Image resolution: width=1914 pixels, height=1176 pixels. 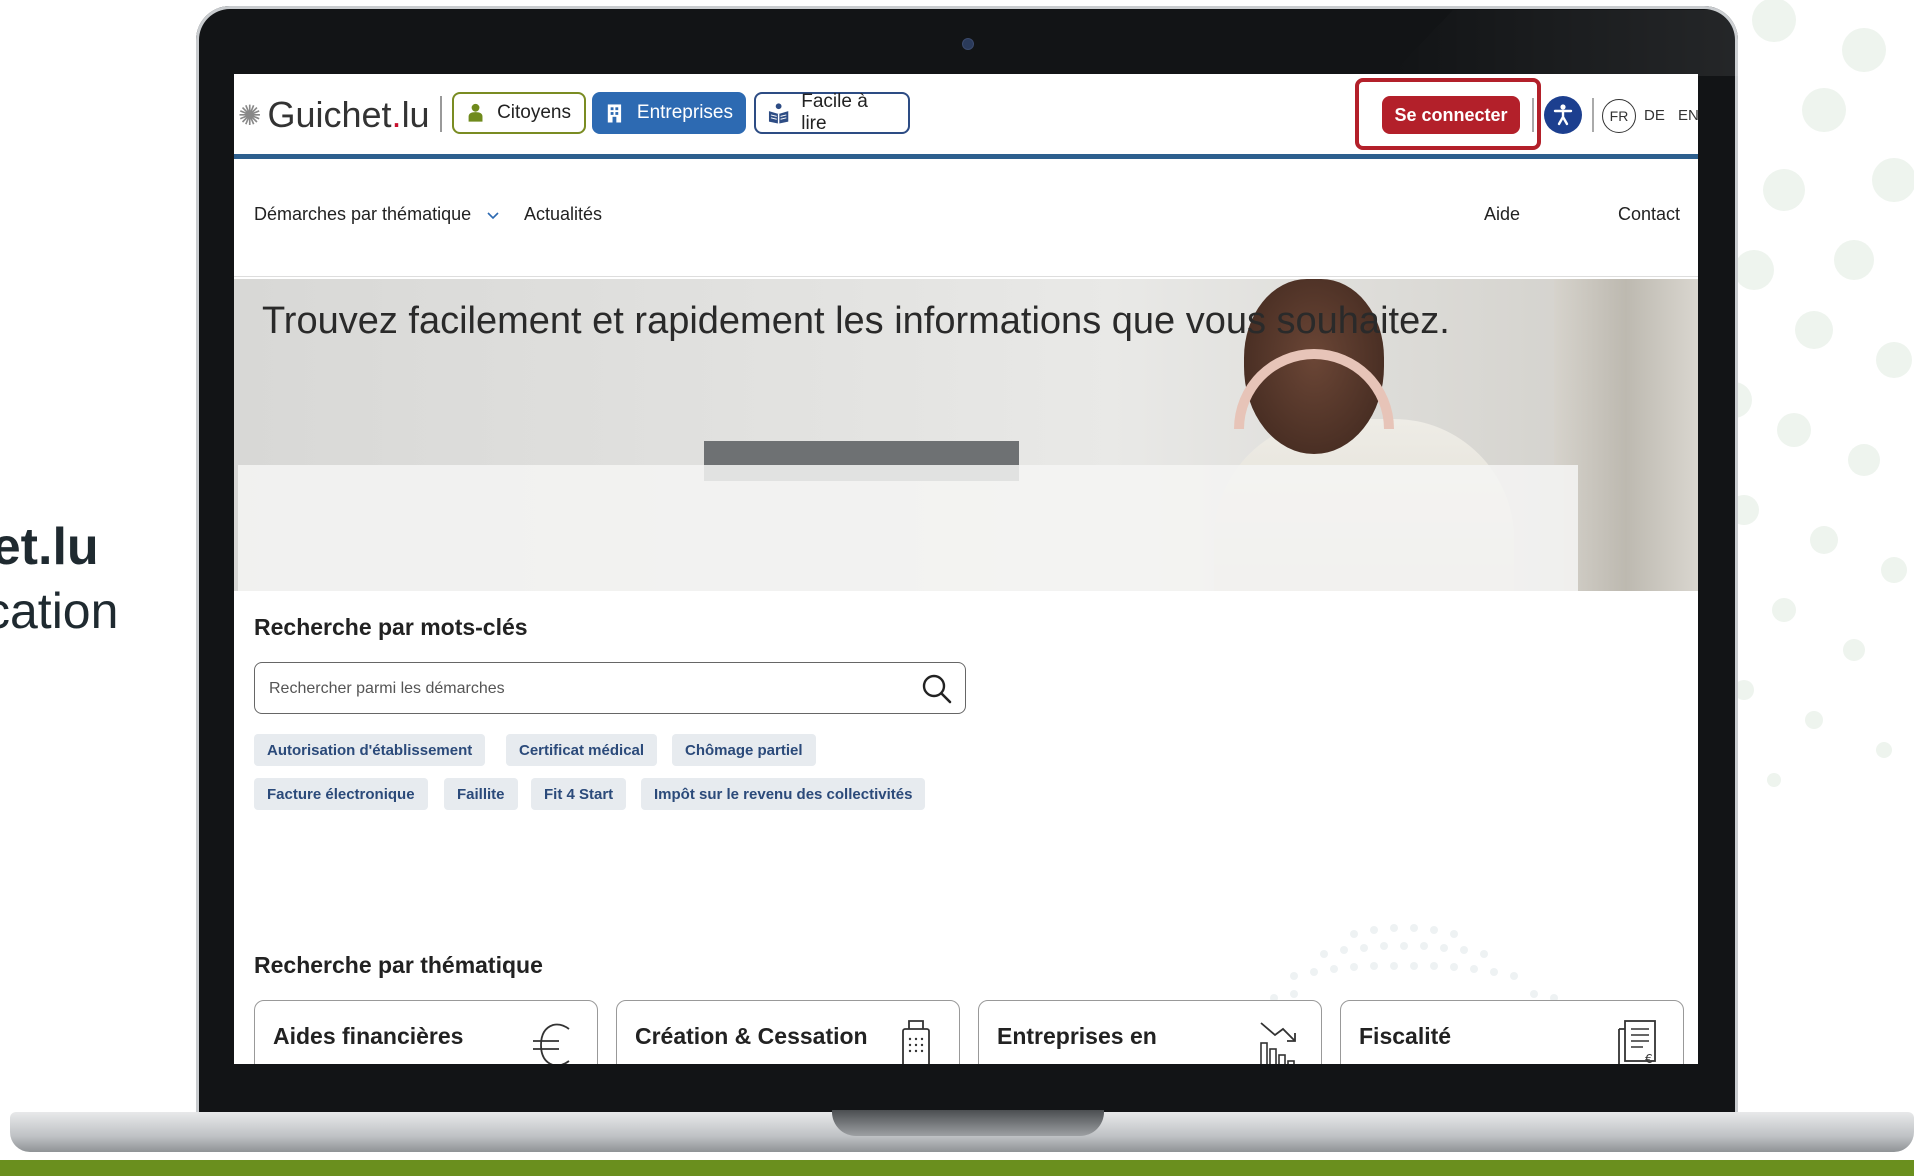 I want to click on keyword-search-heading: Recherche par mots-clés, so click(x=391, y=627).